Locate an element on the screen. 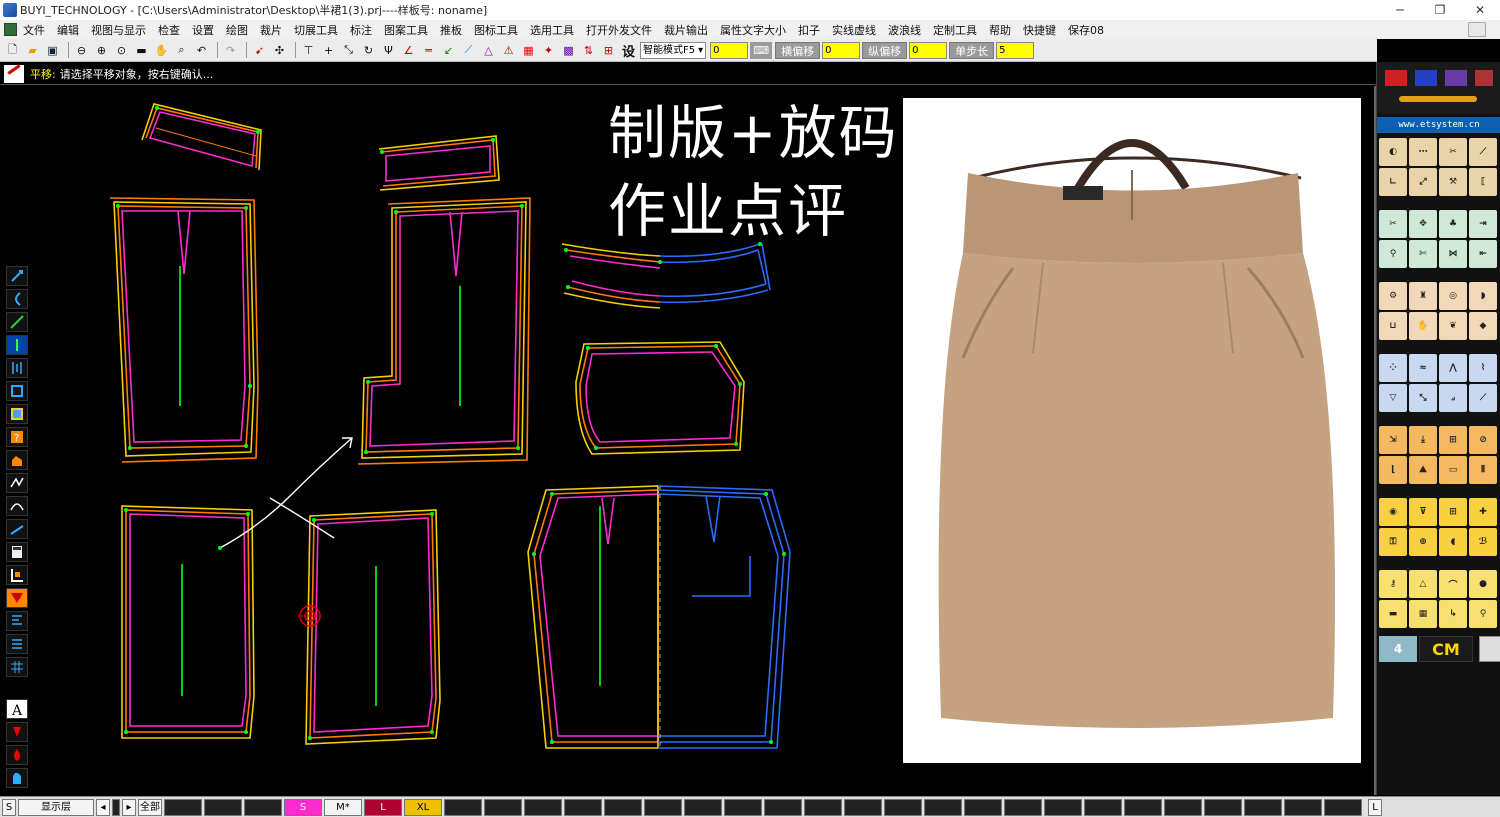 The height and width of the screenshot is (817, 1500). menu-help: 帮助 is located at coordinates (1000, 30).